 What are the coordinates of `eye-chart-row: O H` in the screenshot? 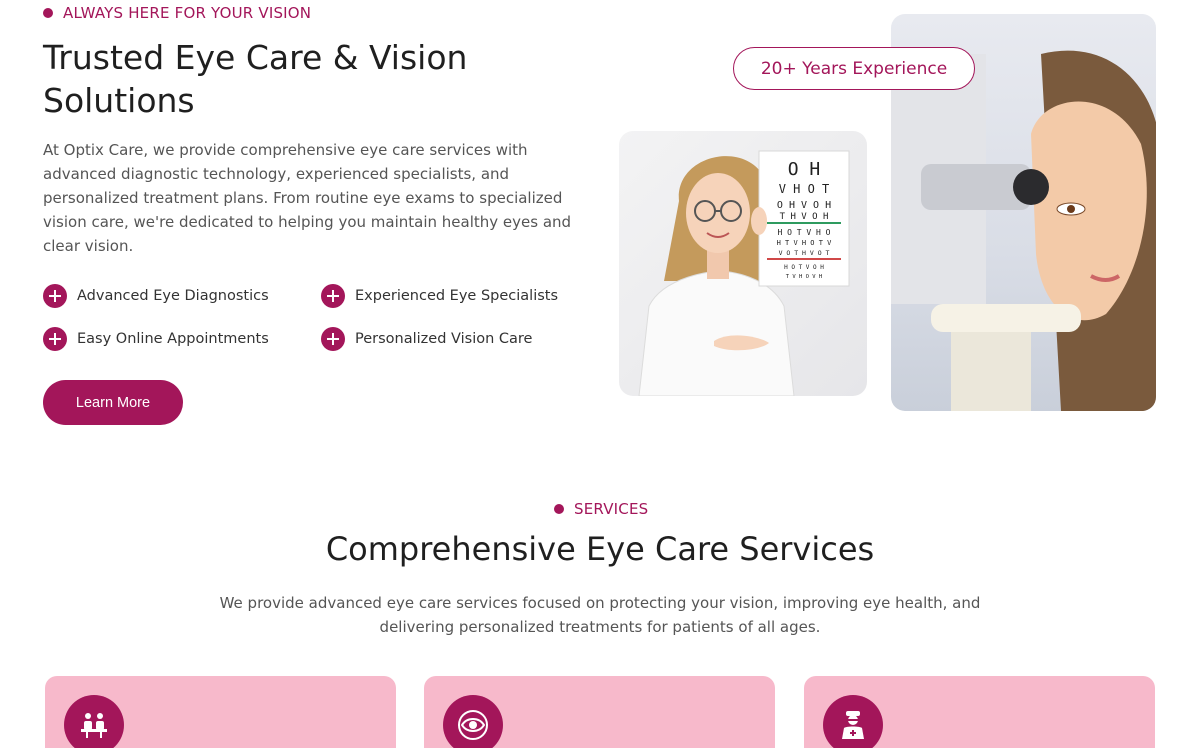 It's located at (804, 169).